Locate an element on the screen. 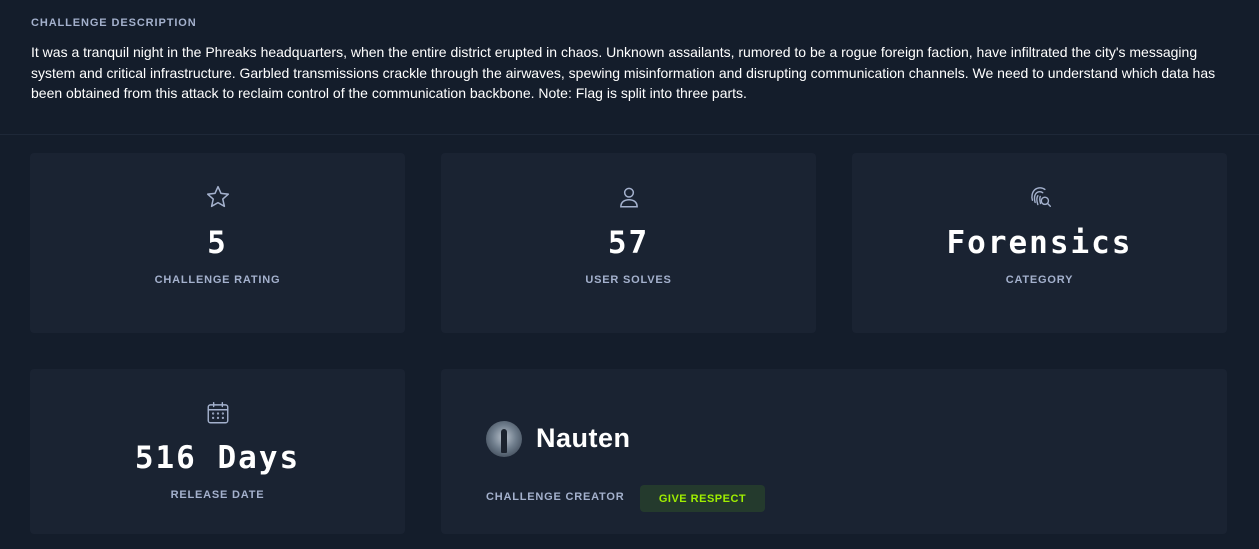 The image size is (1259, 549). challenge-rating-card: 5 CHALLENGE RATING is located at coordinates (217, 243).